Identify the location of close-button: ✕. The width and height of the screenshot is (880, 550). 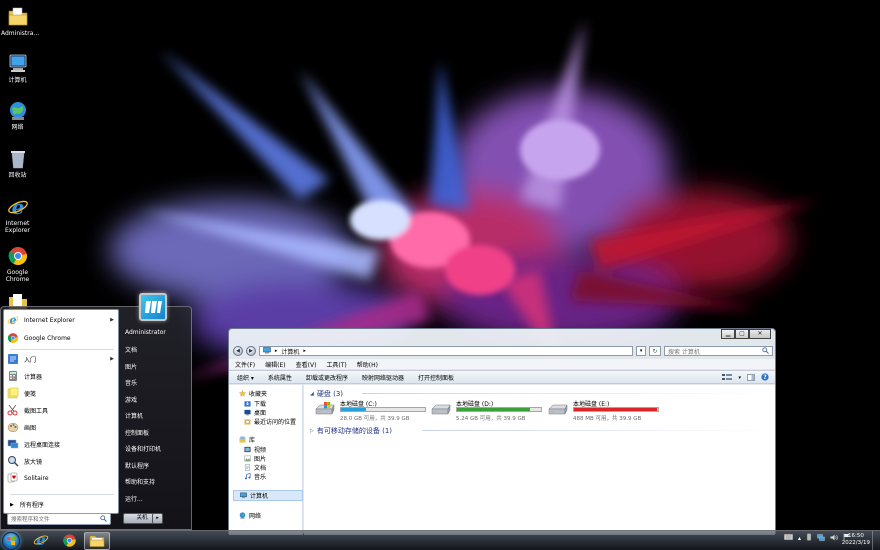
(760, 334).